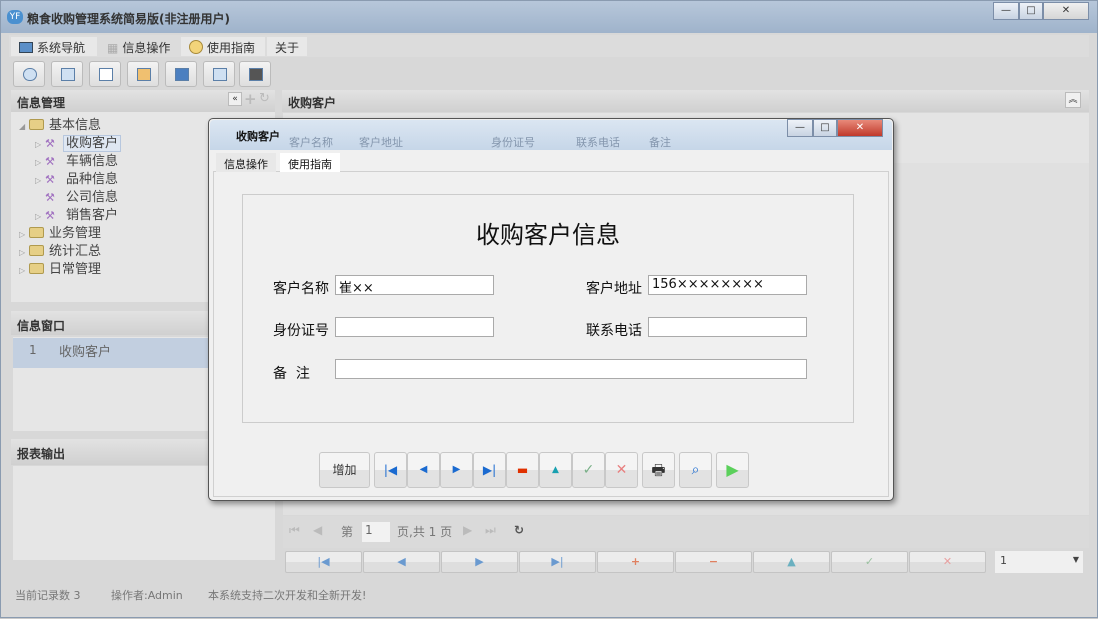  What do you see at coordinates (635, 562) in the screenshot?
I see `add-record-button: +` at bounding box center [635, 562].